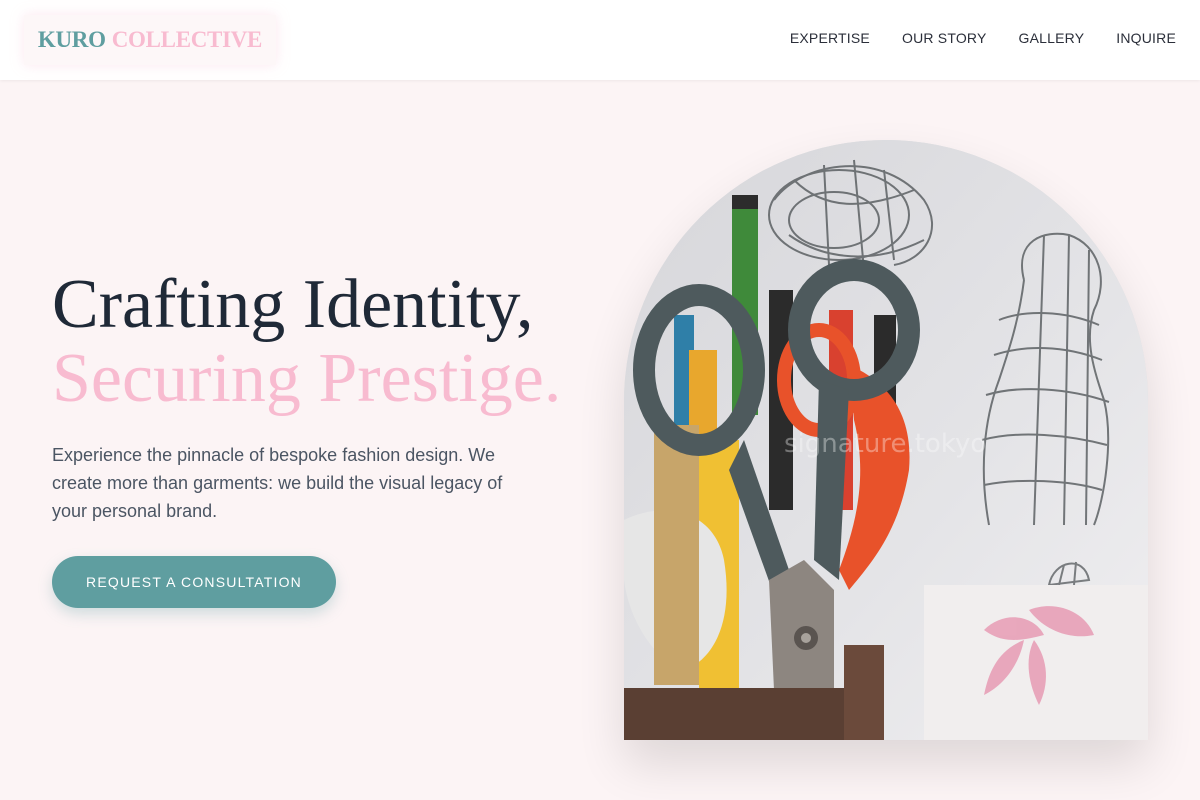 The image size is (1200, 800). Describe the element at coordinates (187, 39) in the screenshot. I see `logo-secondary-text: COLLECTIVE` at that location.